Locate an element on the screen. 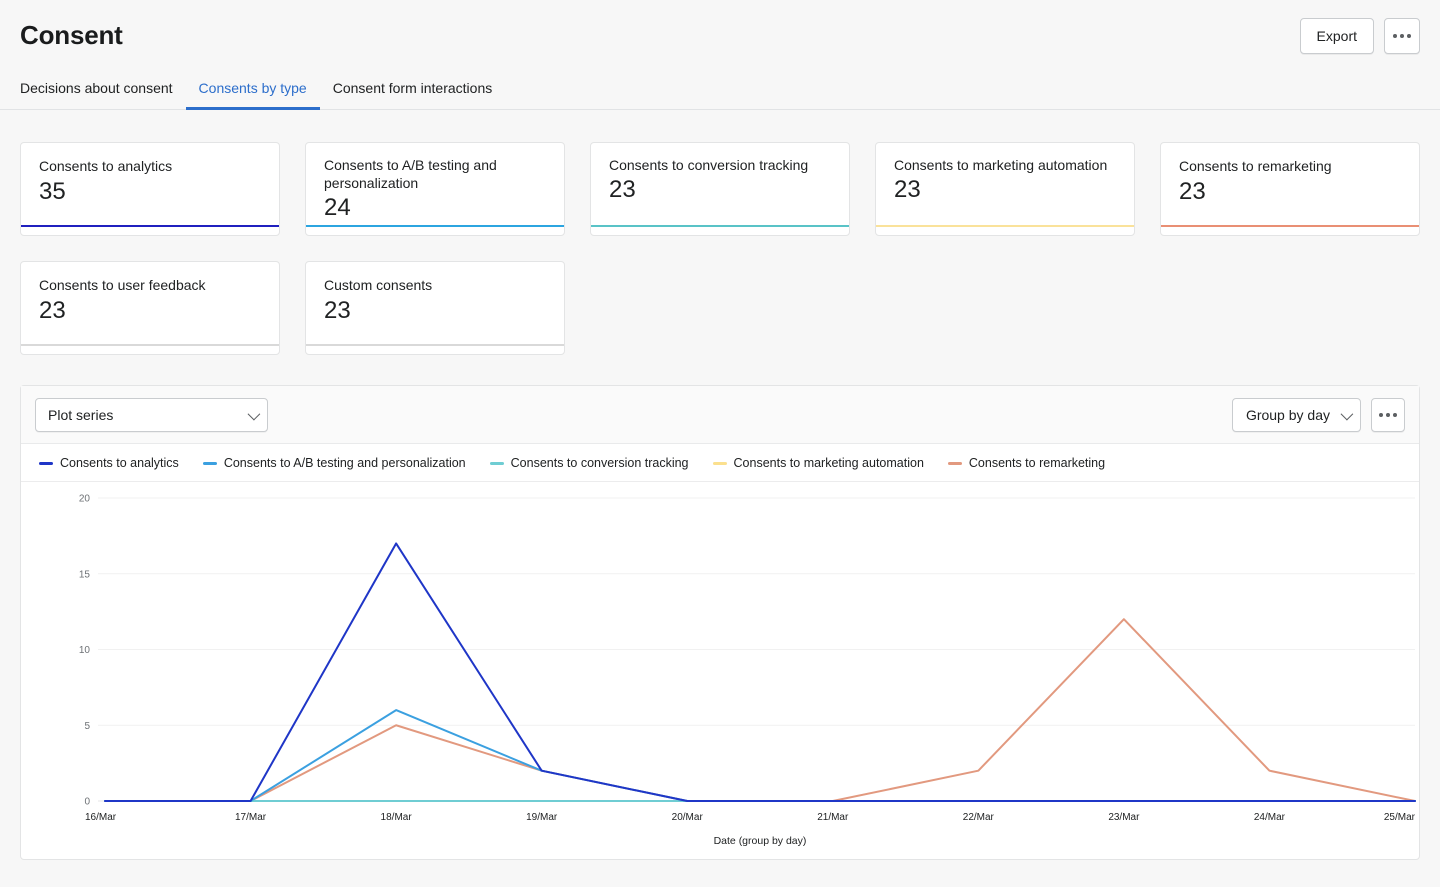 This screenshot has height=887, width=1440. tab-consent-form-interactions: Consent form interactions is located at coordinates (413, 93).